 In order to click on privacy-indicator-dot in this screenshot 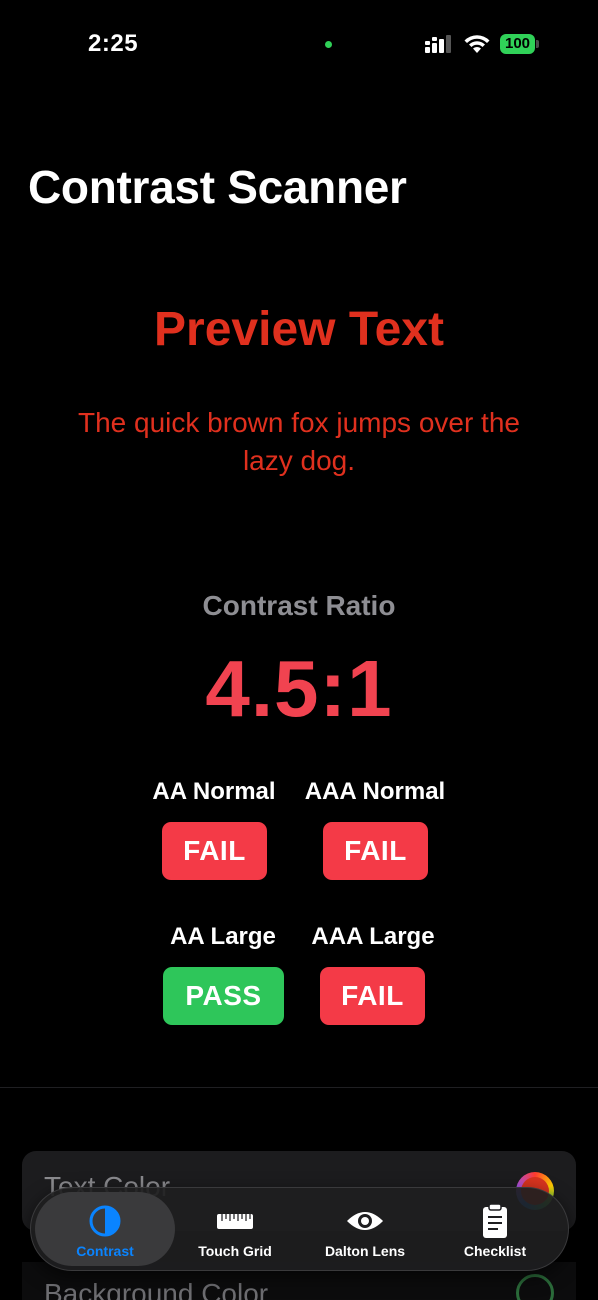, I will do `click(328, 44)`.